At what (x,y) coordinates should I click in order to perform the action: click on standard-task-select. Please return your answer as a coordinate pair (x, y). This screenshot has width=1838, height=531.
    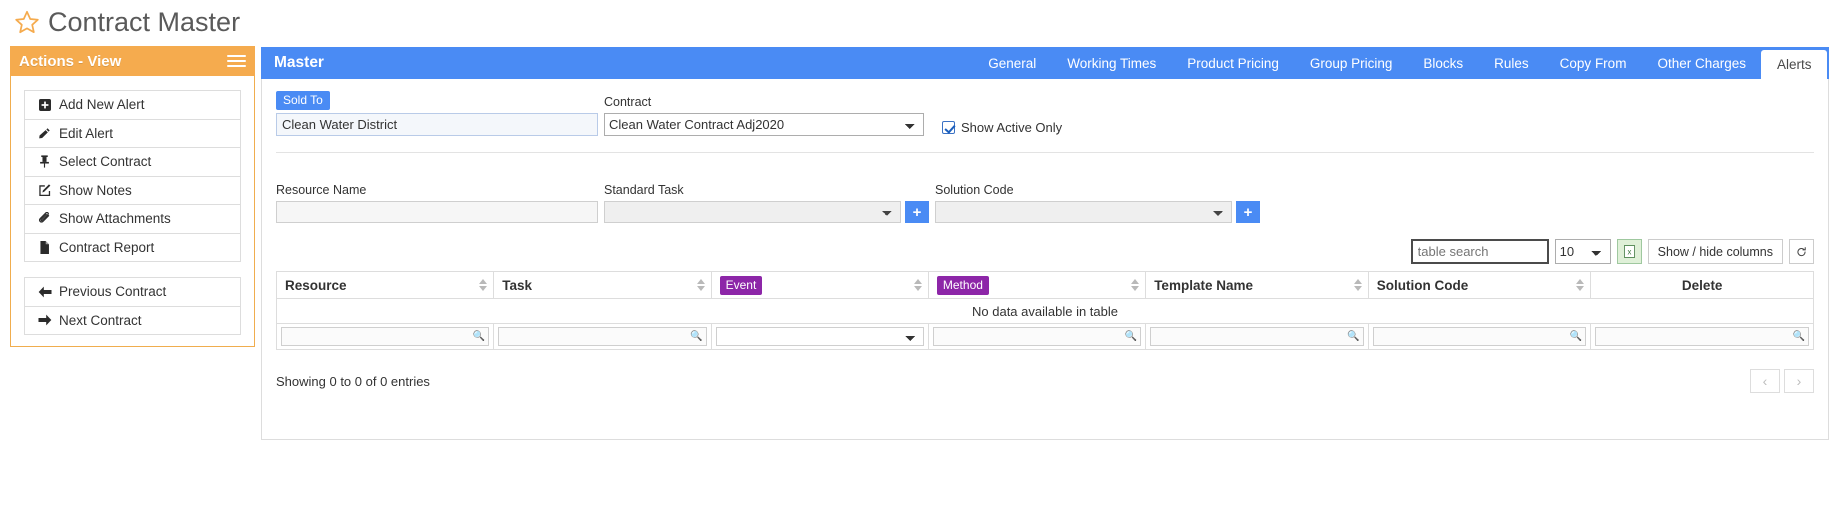
    Looking at the image, I should click on (752, 212).